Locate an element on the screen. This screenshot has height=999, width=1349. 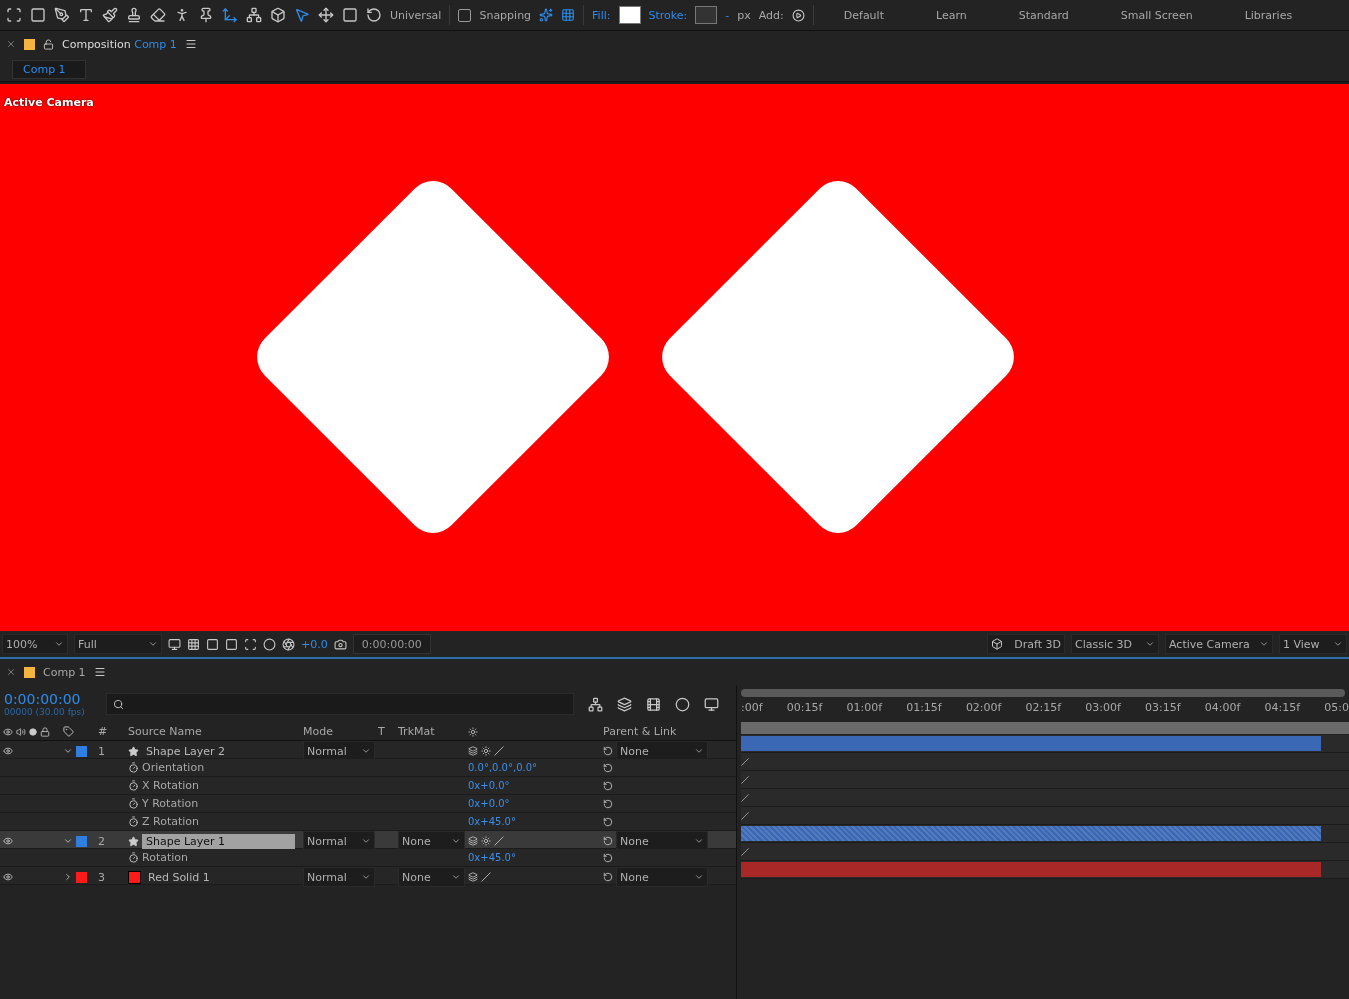
draft-3d-button: Draft 3D is located at coordinates (1026, 644).